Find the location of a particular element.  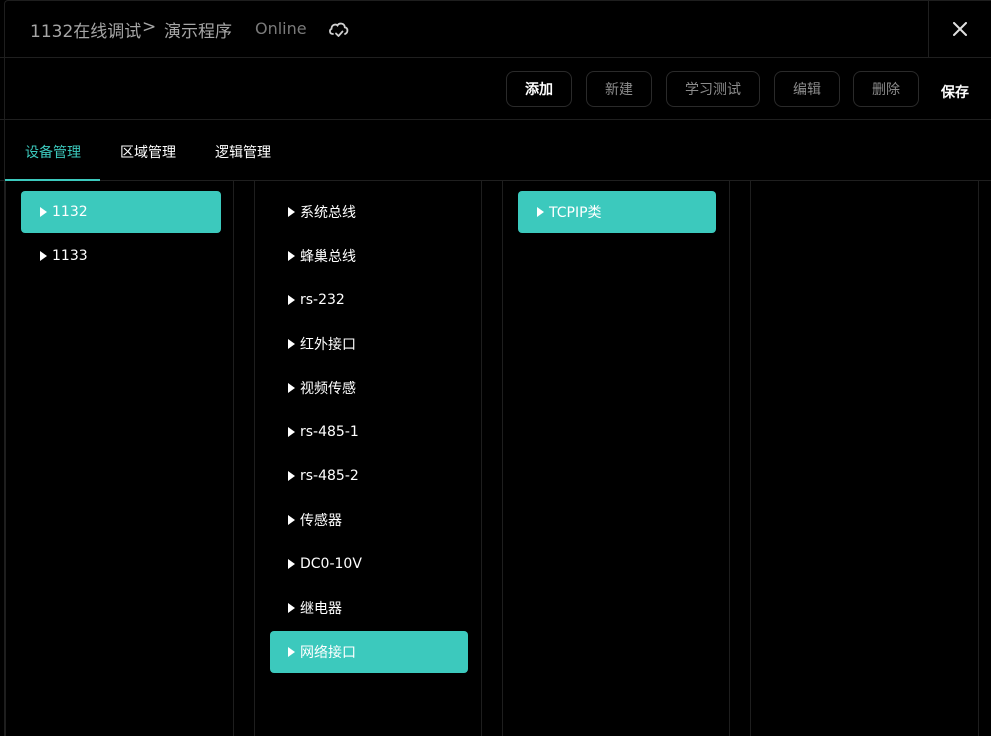

interface-item: 传感器 is located at coordinates (369, 520).